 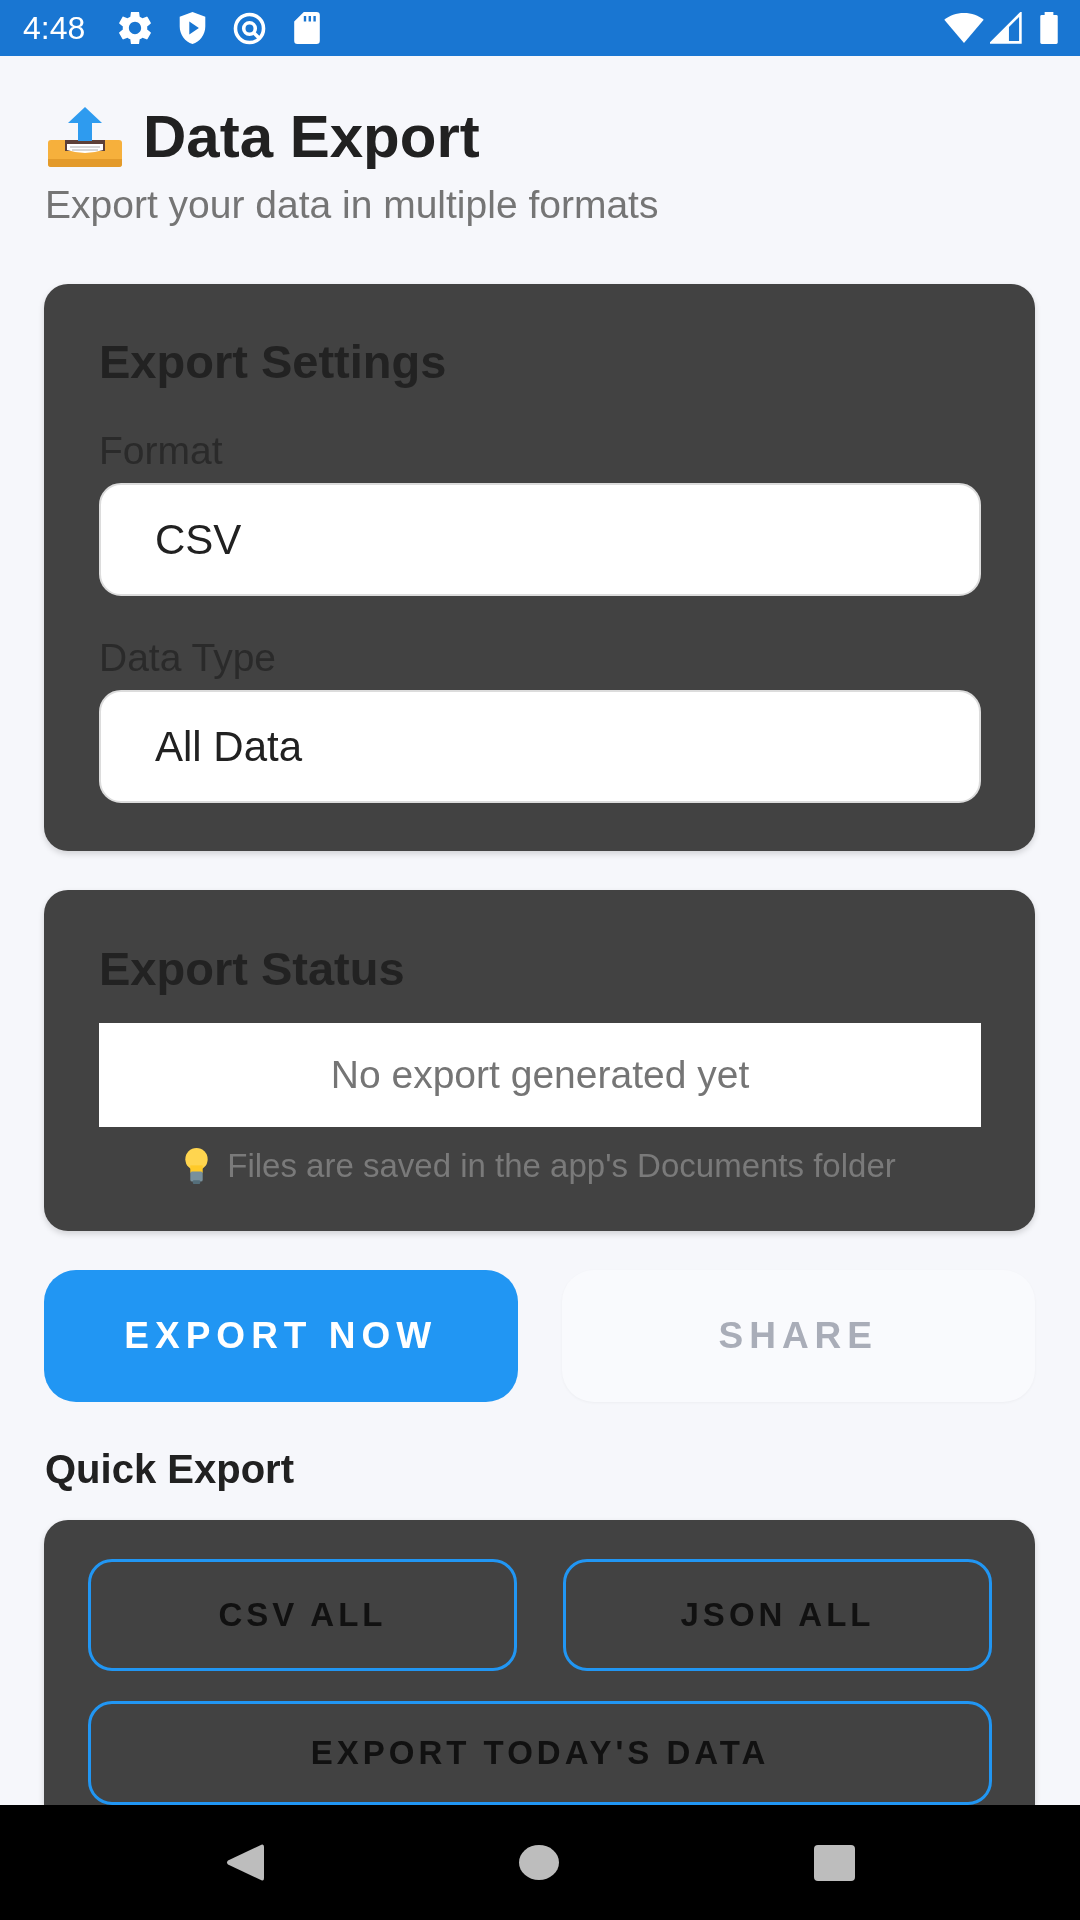 What do you see at coordinates (85, 136) in the screenshot?
I see `upload-tray-icon` at bounding box center [85, 136].